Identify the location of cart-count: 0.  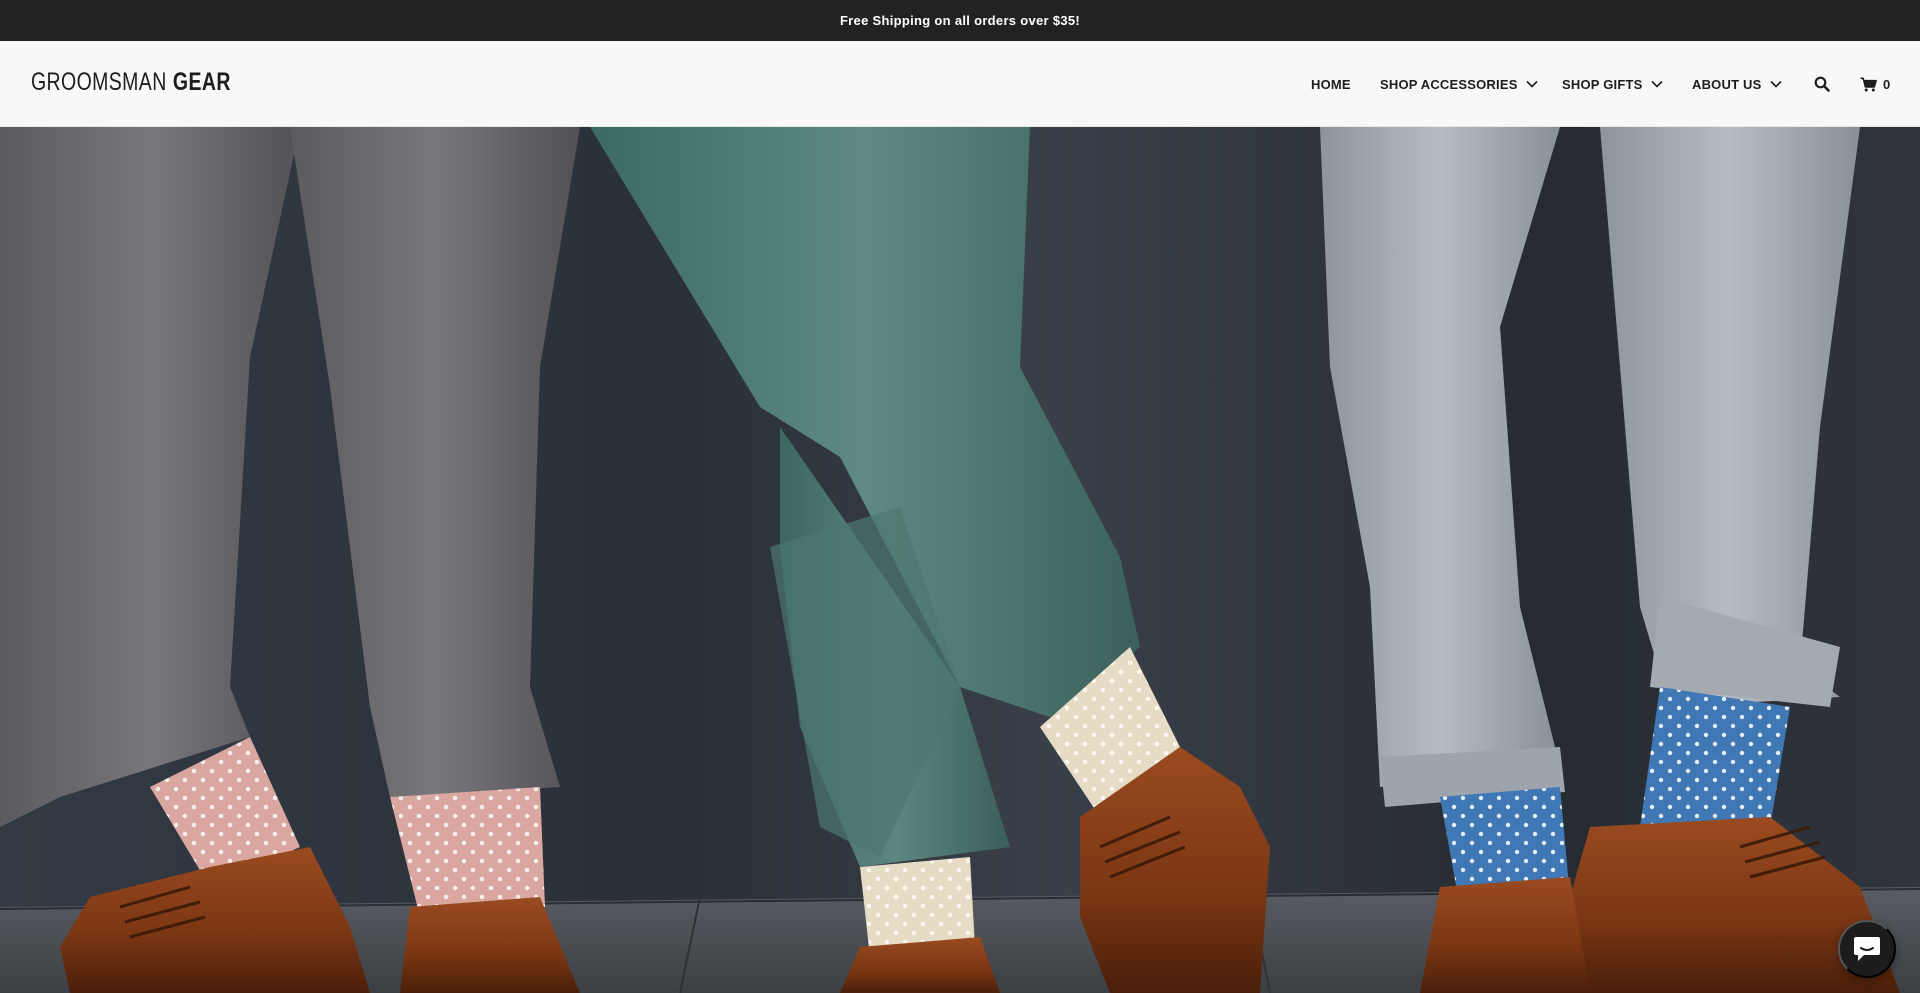
(1887, 84).